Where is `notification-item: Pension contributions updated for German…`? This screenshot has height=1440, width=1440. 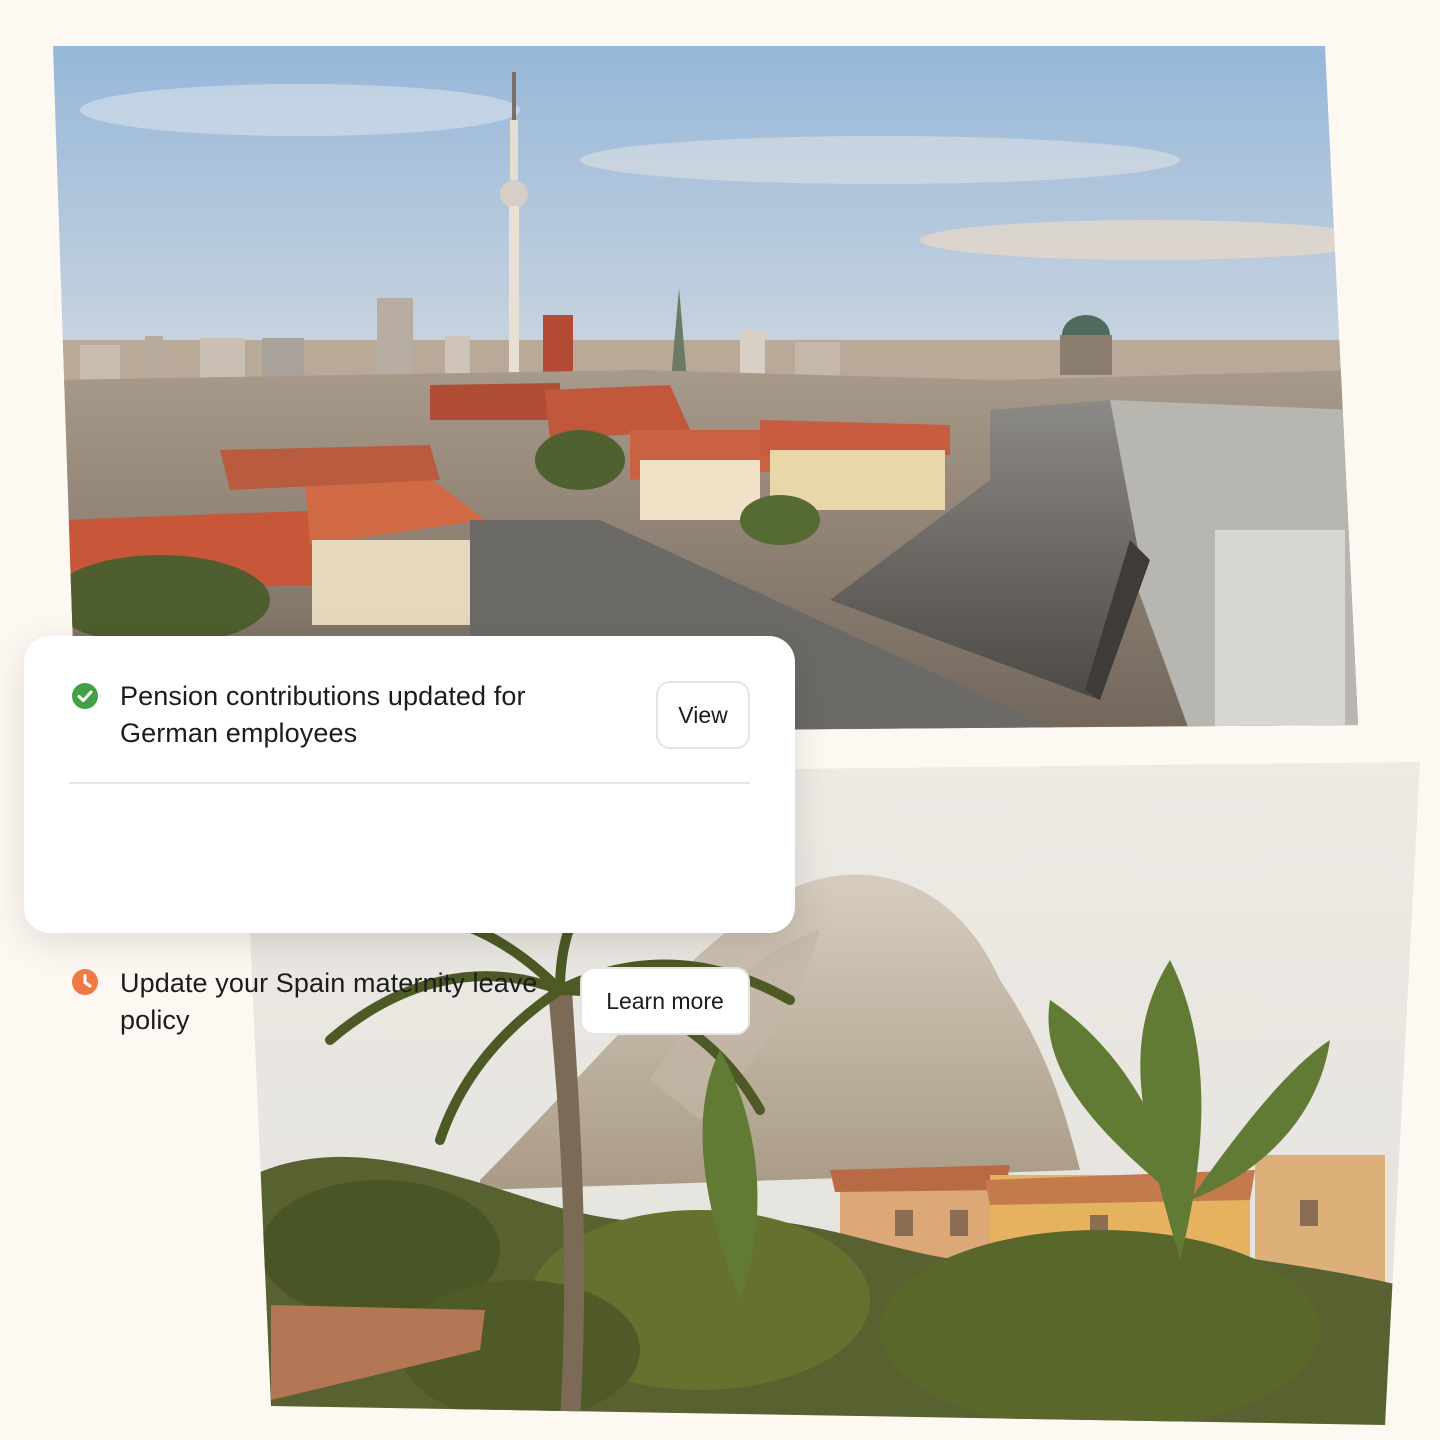 notification-item: Pension contributions updated for German… is located at coordinates (409, 709).